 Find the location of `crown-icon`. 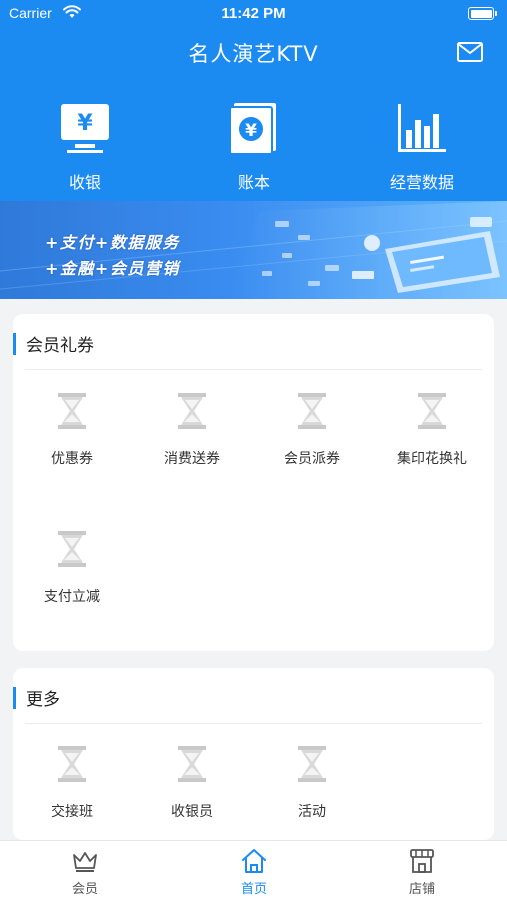

crown-icon is located at coordinates (85, 862).